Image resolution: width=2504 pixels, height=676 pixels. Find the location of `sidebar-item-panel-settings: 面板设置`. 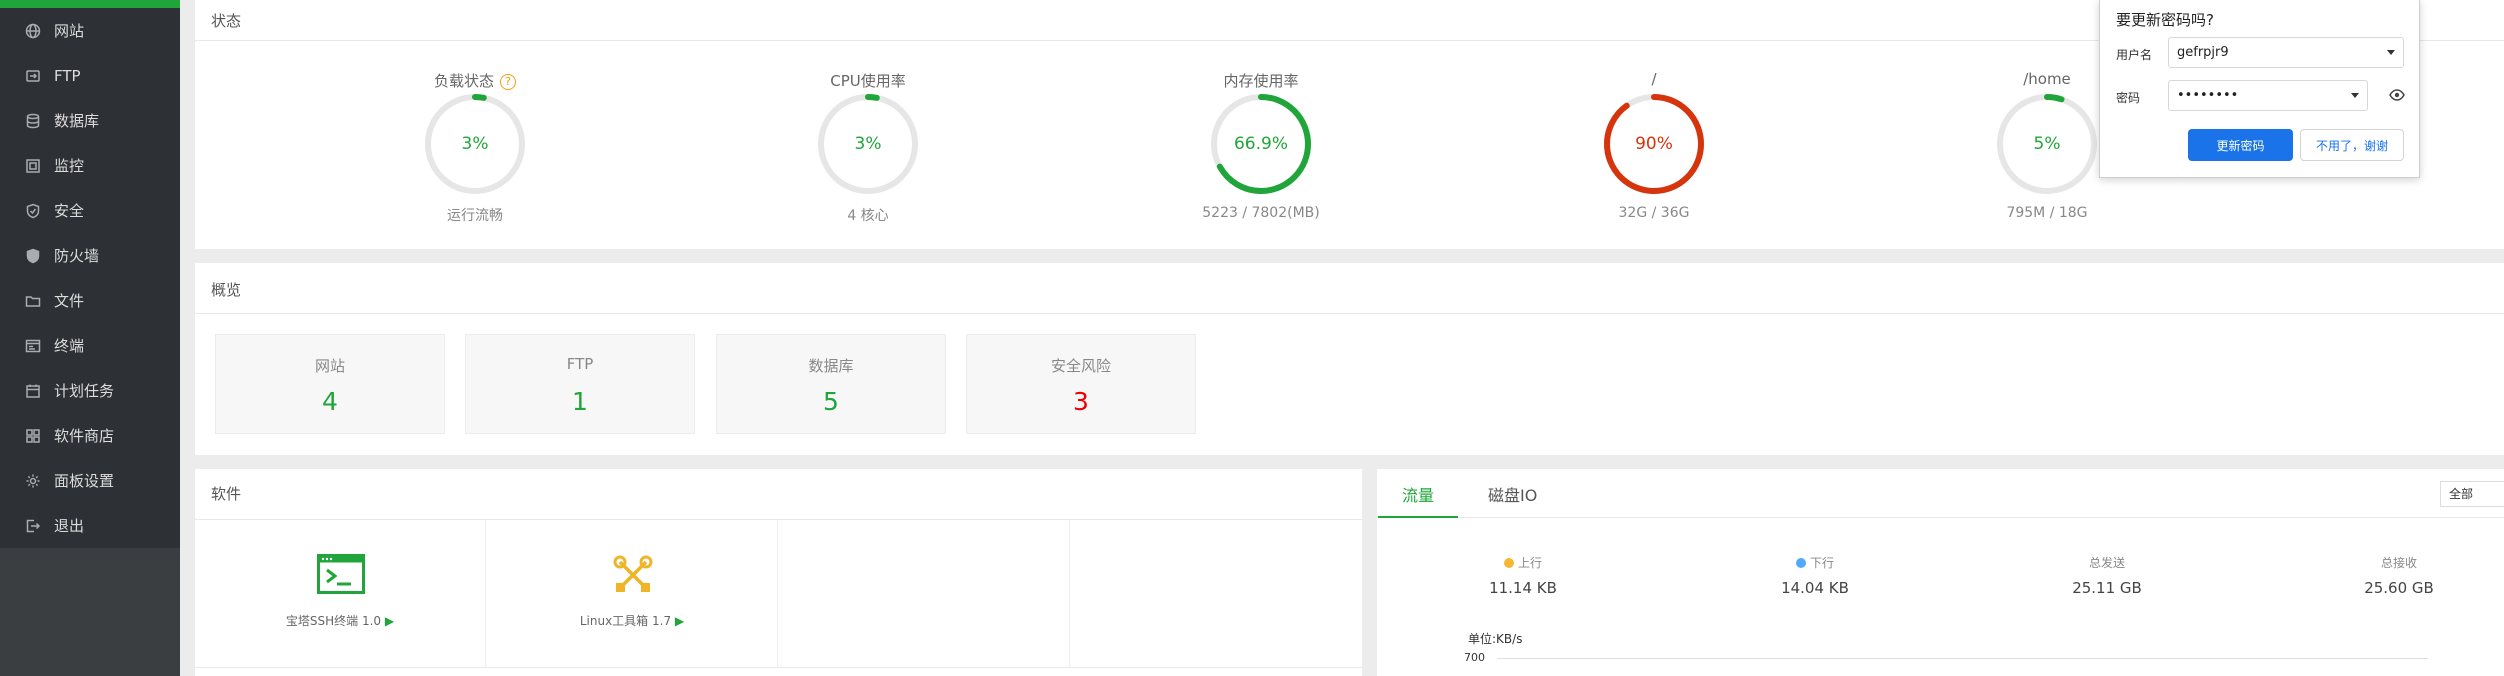

sidebar-item-panel-settings: 面板设置 is located at coordinates (90, 480).